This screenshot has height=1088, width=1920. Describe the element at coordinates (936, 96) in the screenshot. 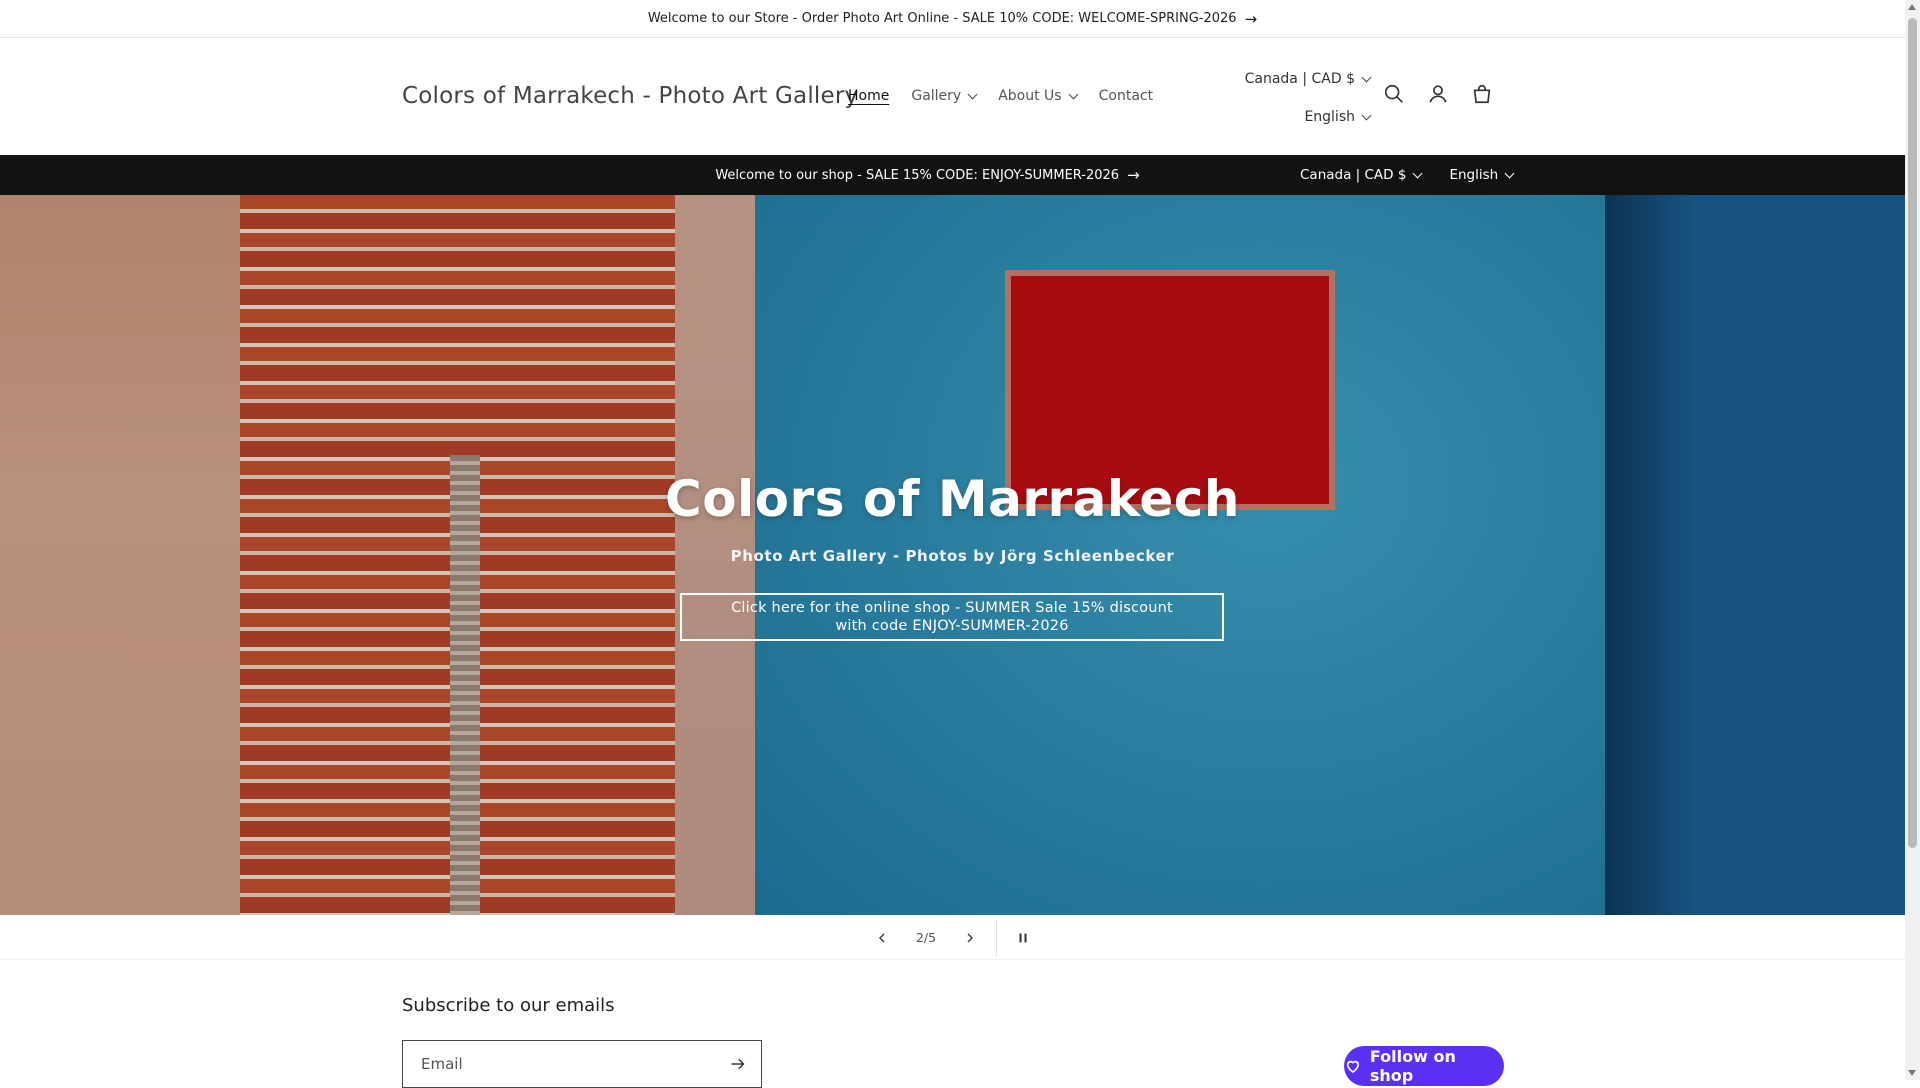

I see `nav-item-label: Gallery` at that location.